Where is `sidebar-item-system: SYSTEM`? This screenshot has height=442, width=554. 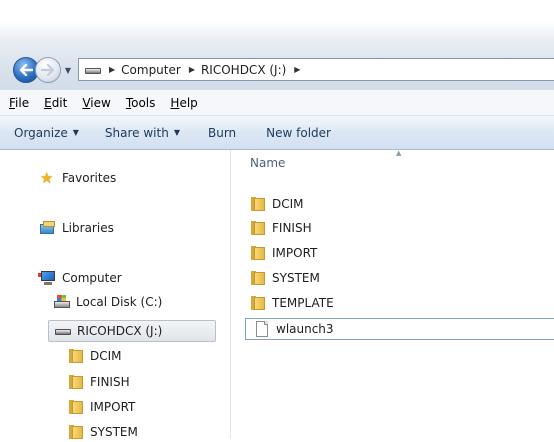
sidebar-item-system: SYSTEM is located at coordinates (103, 432).